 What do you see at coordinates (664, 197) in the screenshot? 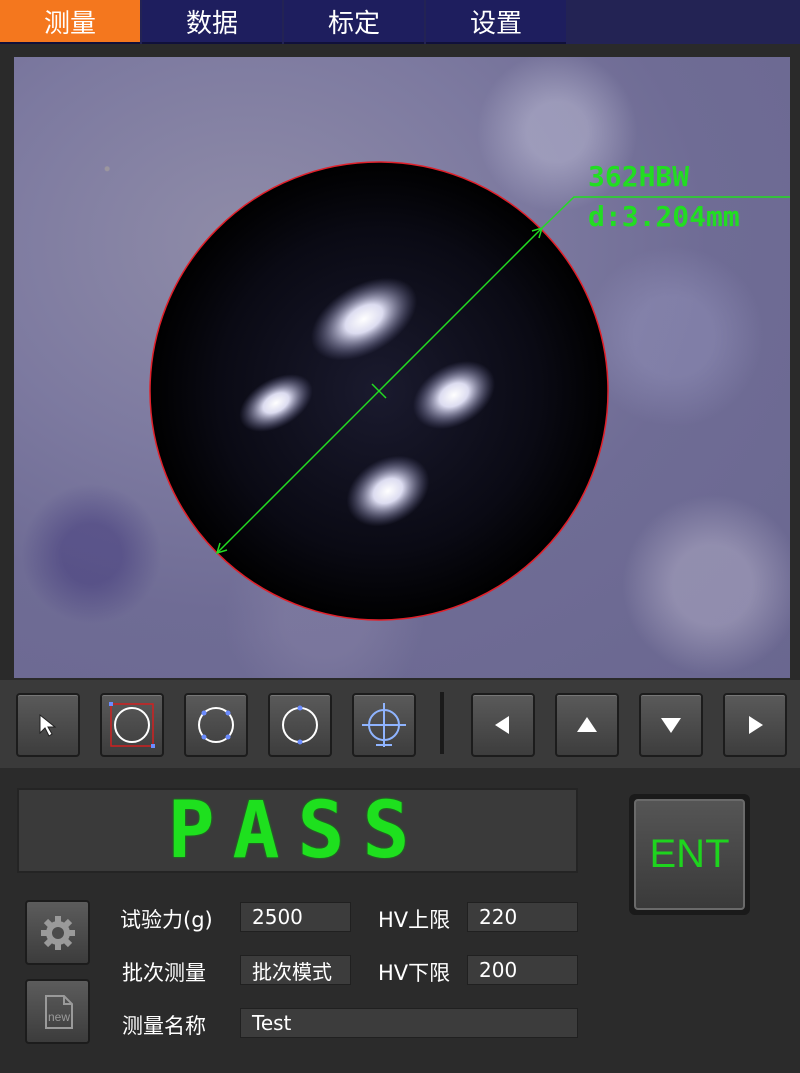
I see `measurement-readout: 362HBW d:3.204mm` at bounding box center [664, 197].